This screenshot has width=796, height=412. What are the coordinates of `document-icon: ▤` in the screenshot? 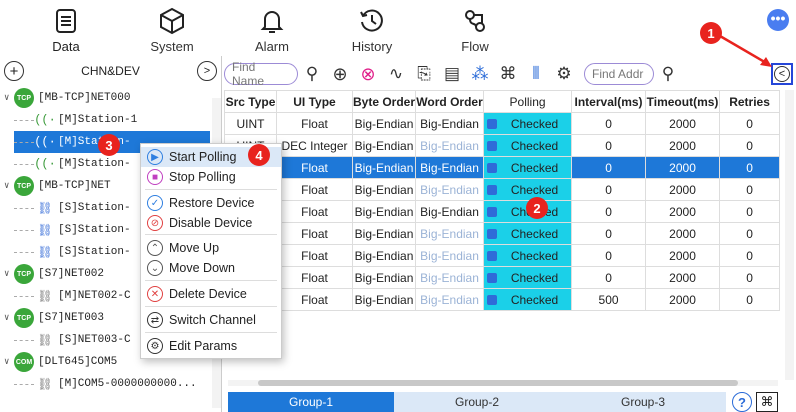 It's located at (452, 74).